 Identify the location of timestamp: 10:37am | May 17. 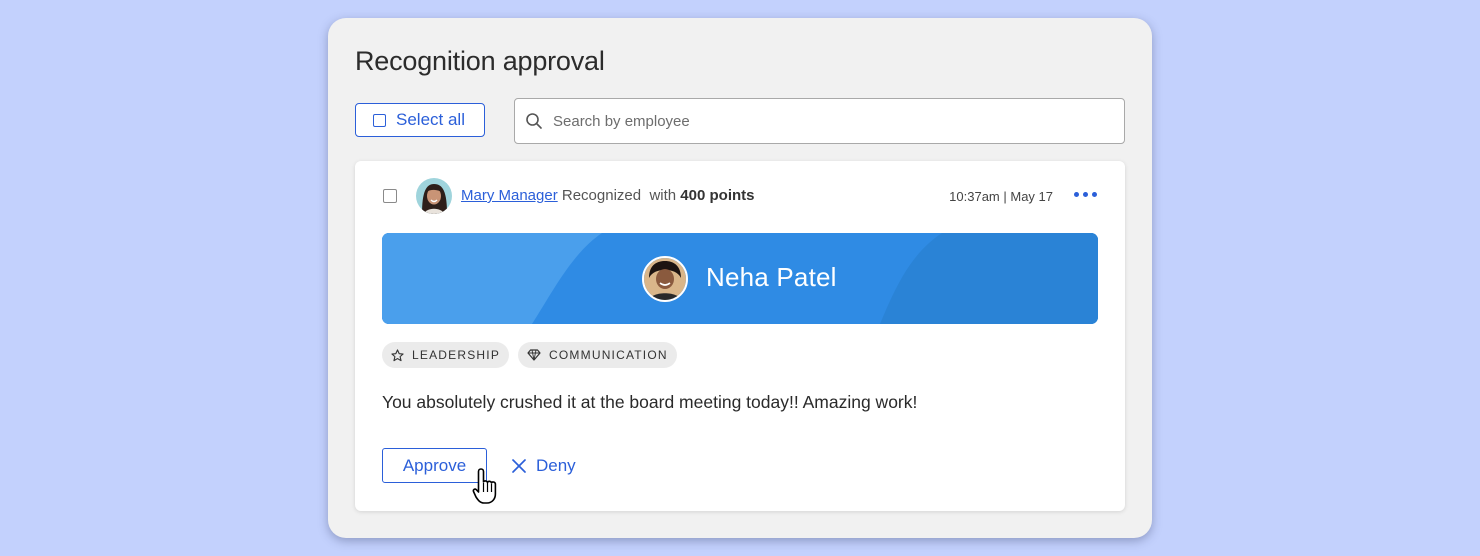
(1001, 196).